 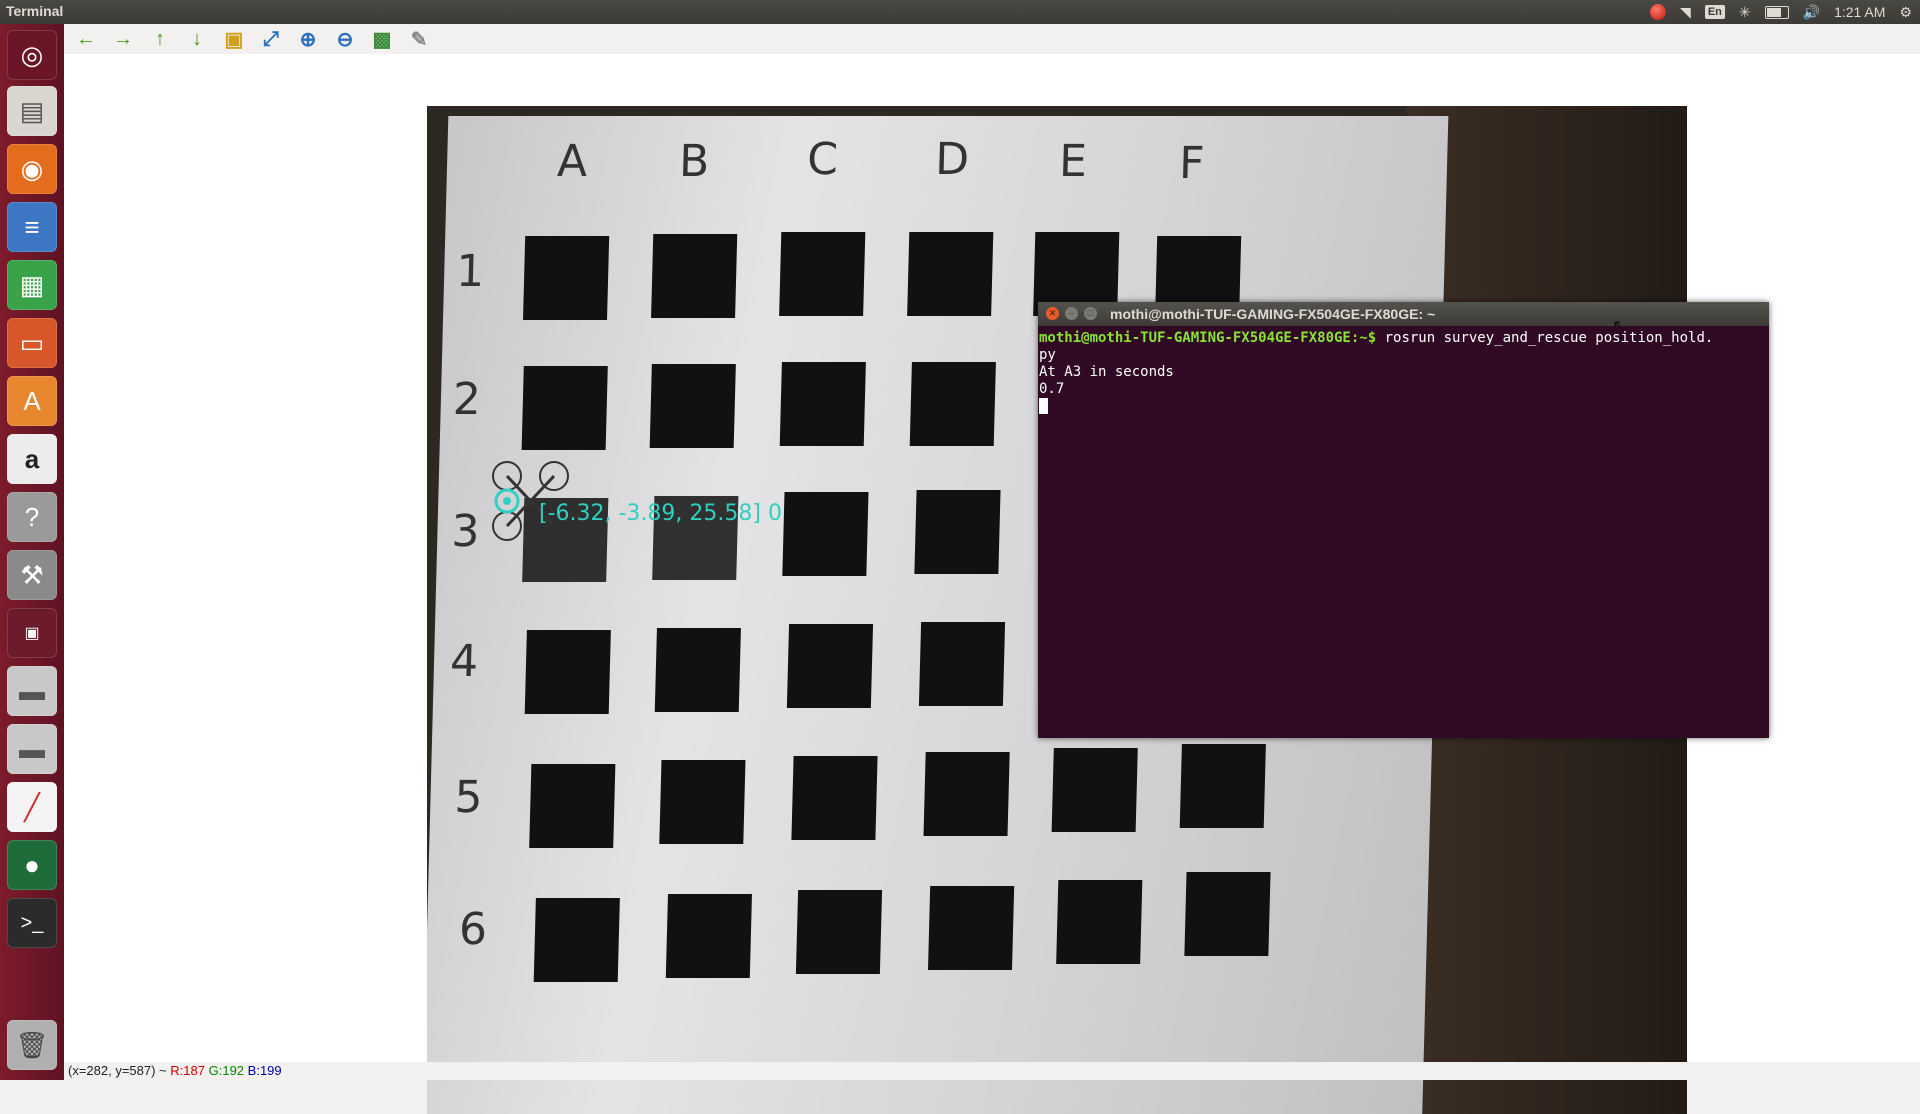 What do you see at coordinates (32, 807) in the screenshot?
I see `plot-icon: ╱` at bounding box center [32, 807].